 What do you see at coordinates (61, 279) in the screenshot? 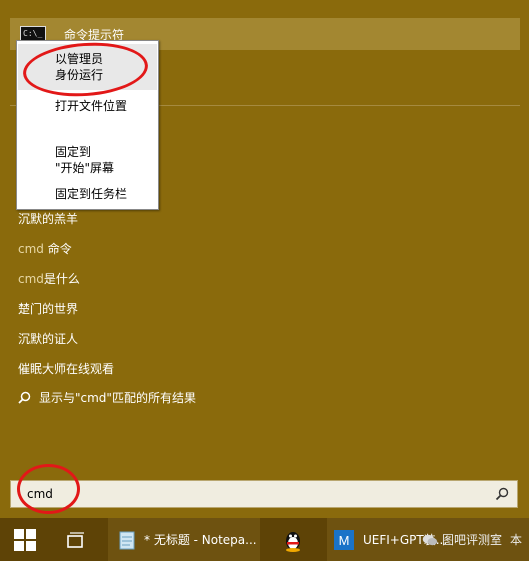
I see `result-label: 是什么` at bounding box center [61, 279].